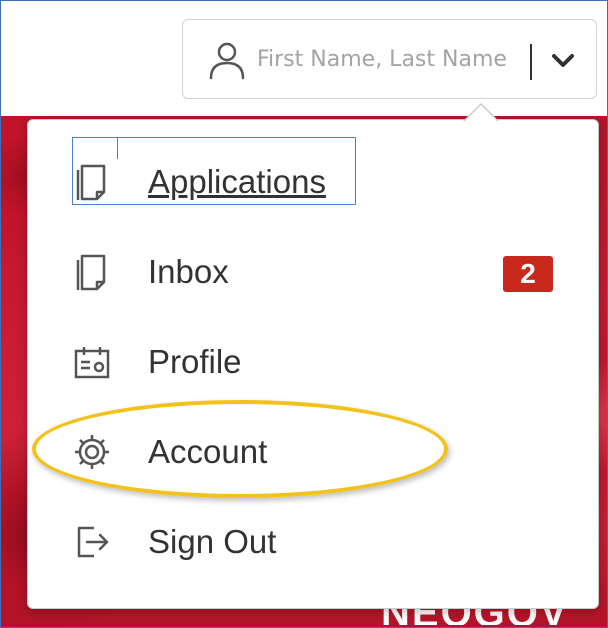 This screenshot has height=628, width=608. Describe the element at coordinates (92, 363) in the screenshot. I see `profile-card-icon` at that location.